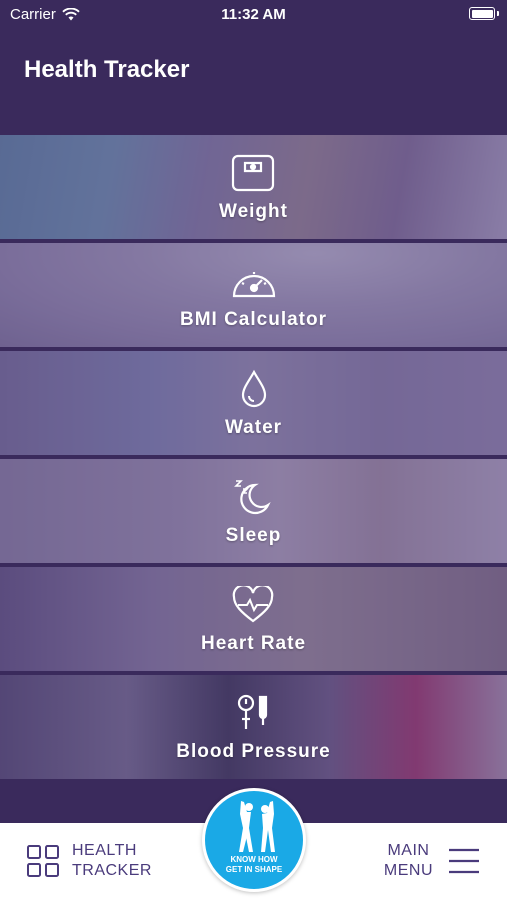 The width and height of the screenshot is (507, 900). Describe the element at coordinates (254, 859) in the screenshot. I see `logo-text-line1: KNOW HOW` at that location.